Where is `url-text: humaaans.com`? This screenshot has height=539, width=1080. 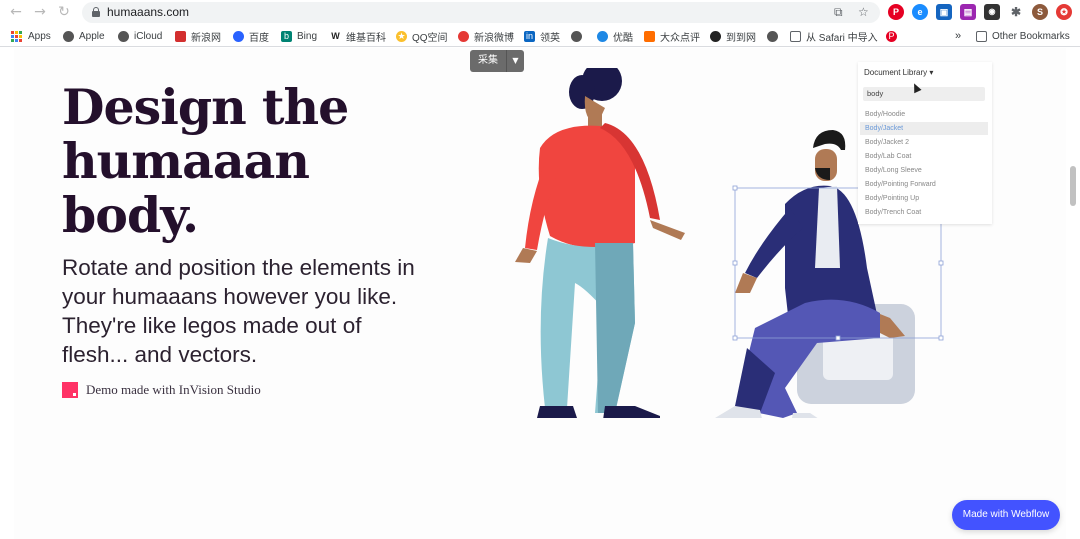
url-text: humaaans.com is located at coordinates (148, 12).